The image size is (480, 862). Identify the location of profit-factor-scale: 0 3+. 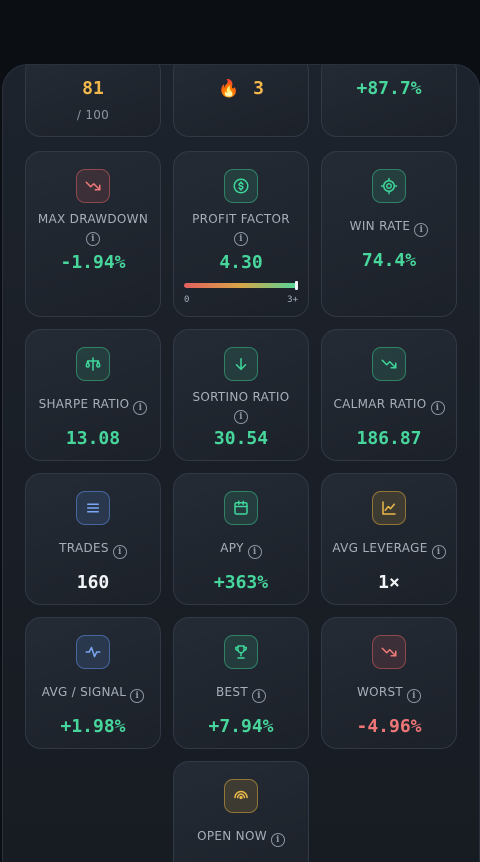
(241, 293).